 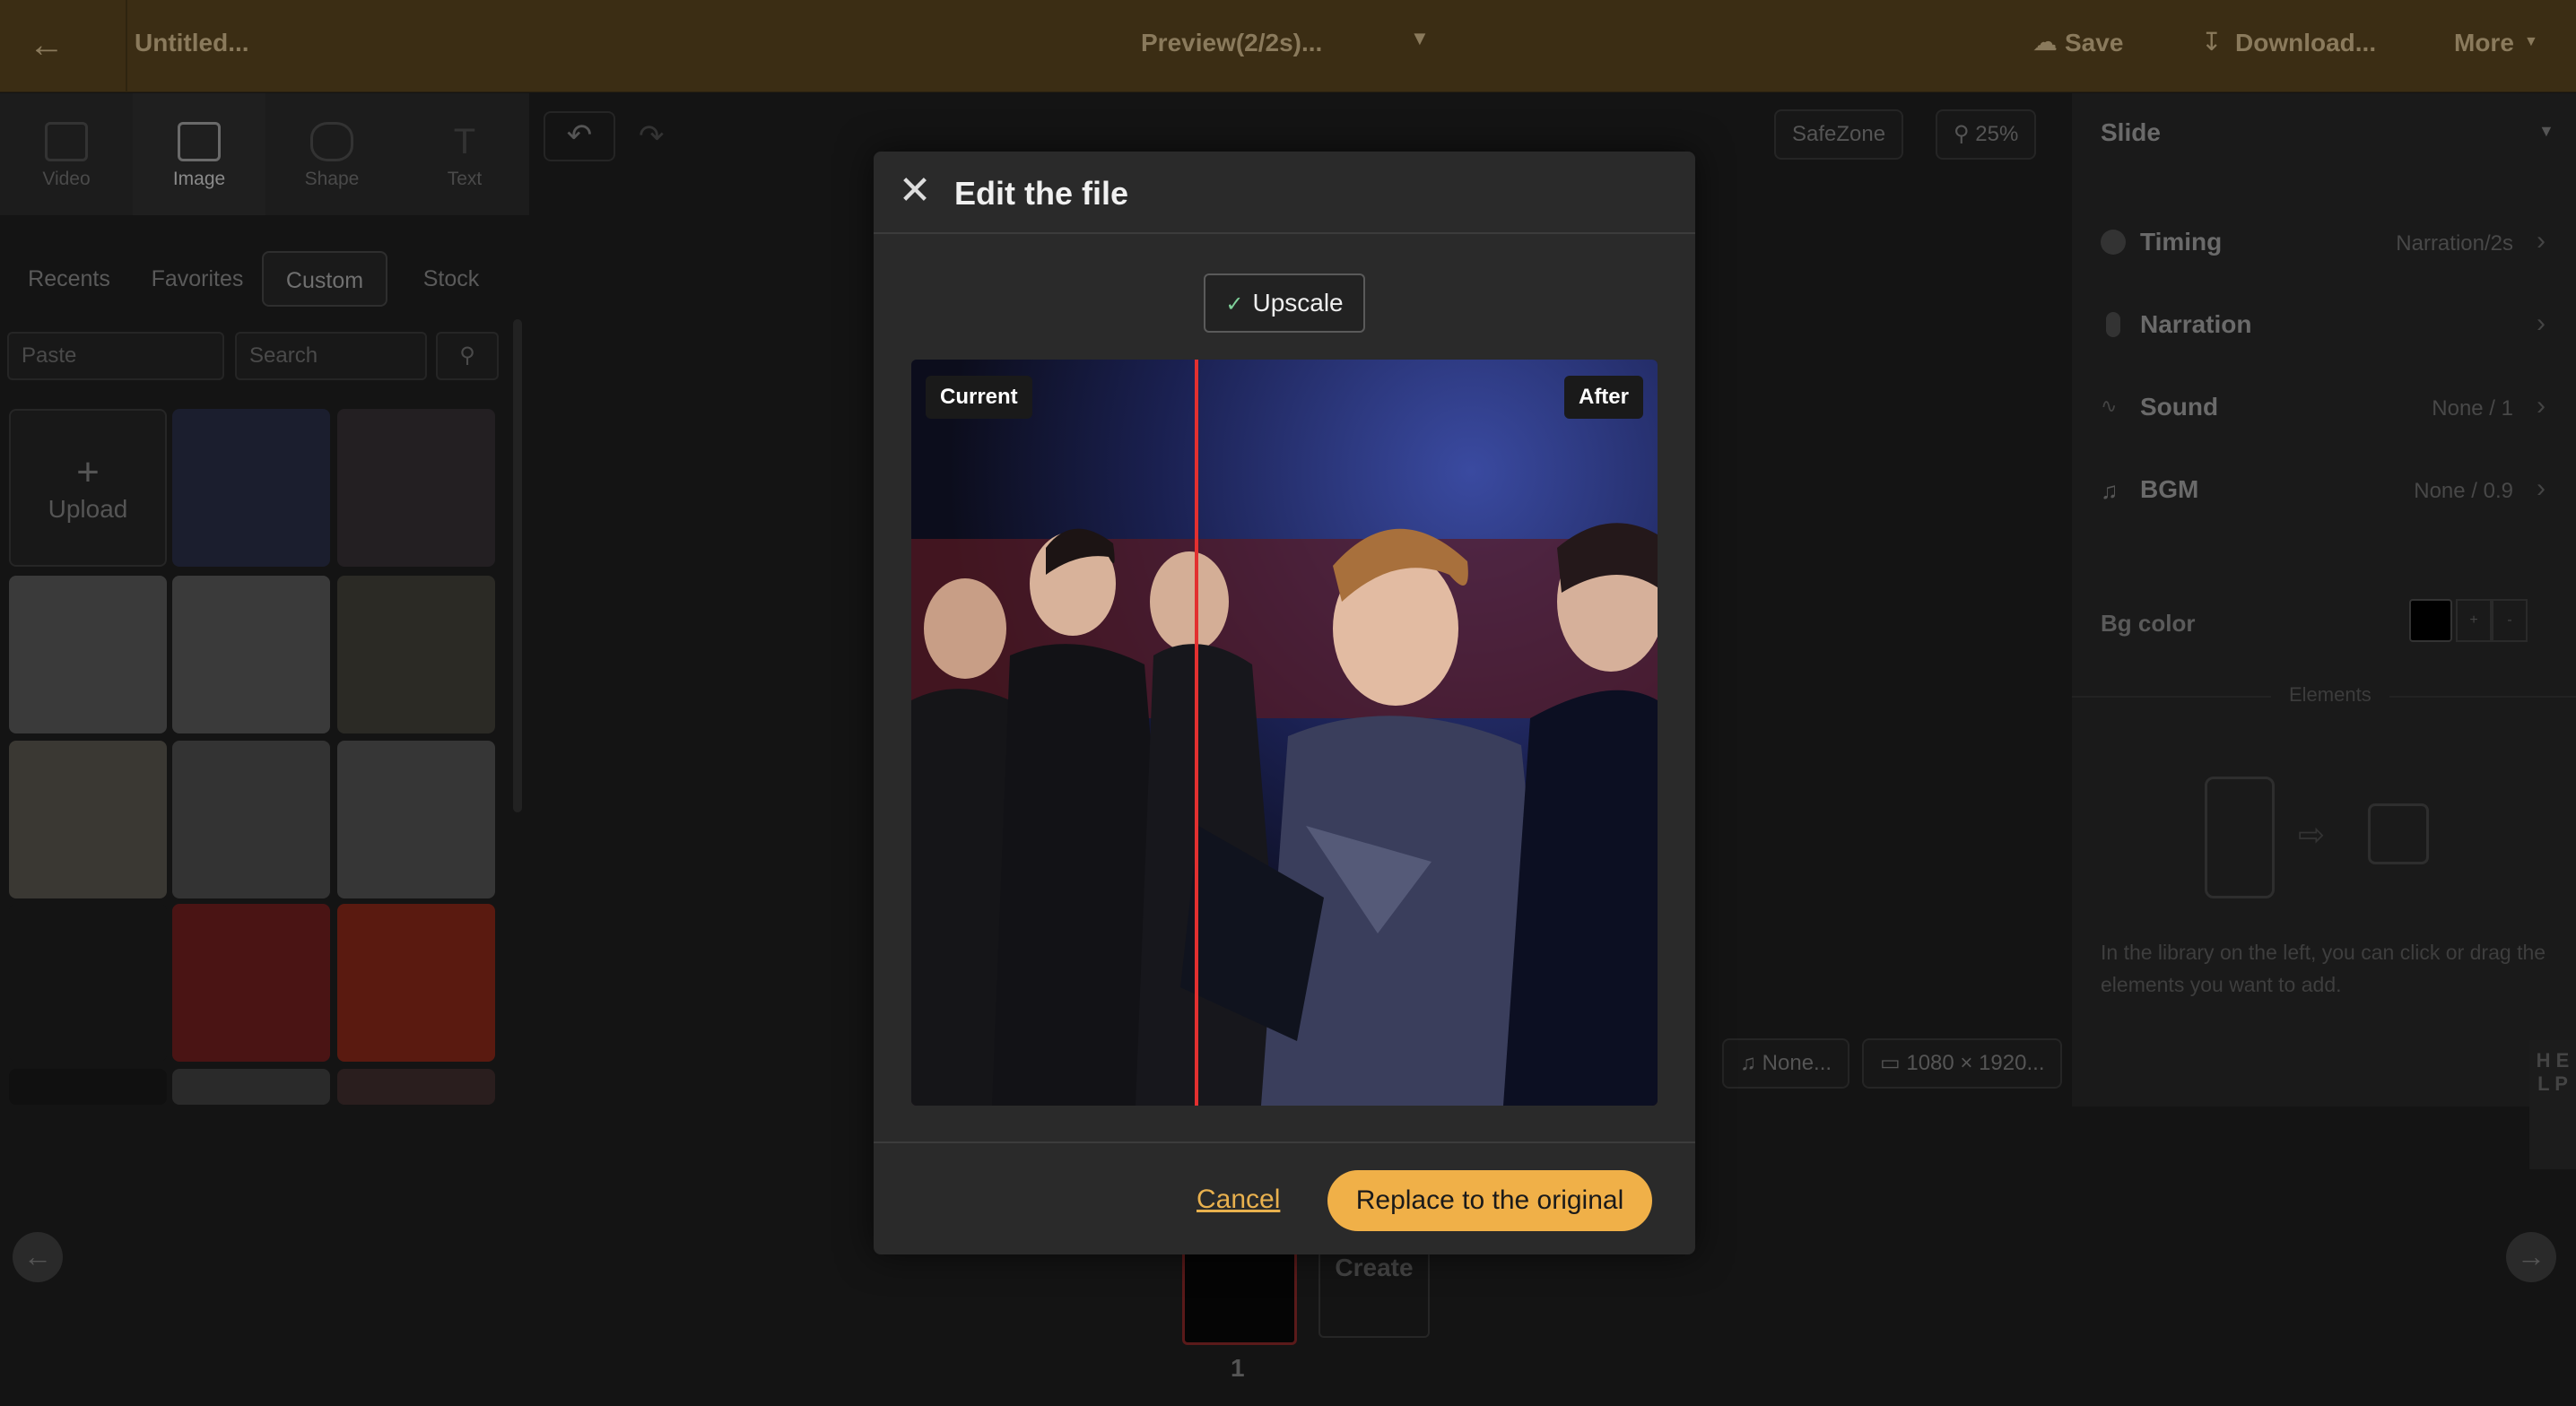 What do you see at coordinates (69, 279) in the screenshot?
I see `tab-recents: Recents` at bounding box center [69, 279].